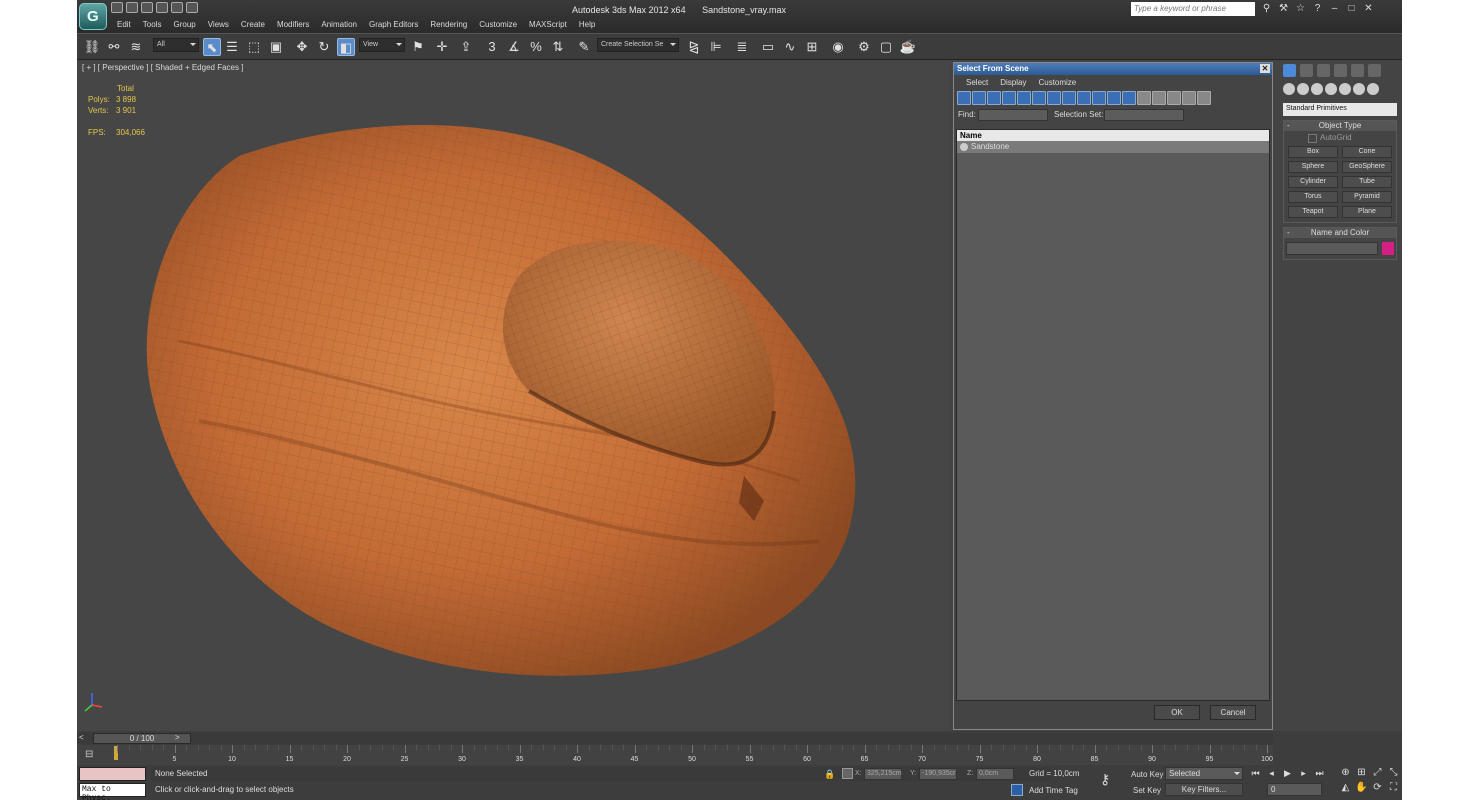 Image resolution: width=1480 pixels, height=800 pixels. Describe the element at coordinates (184, 25) in the screenshot. I see `menu-group: Group` at that location.